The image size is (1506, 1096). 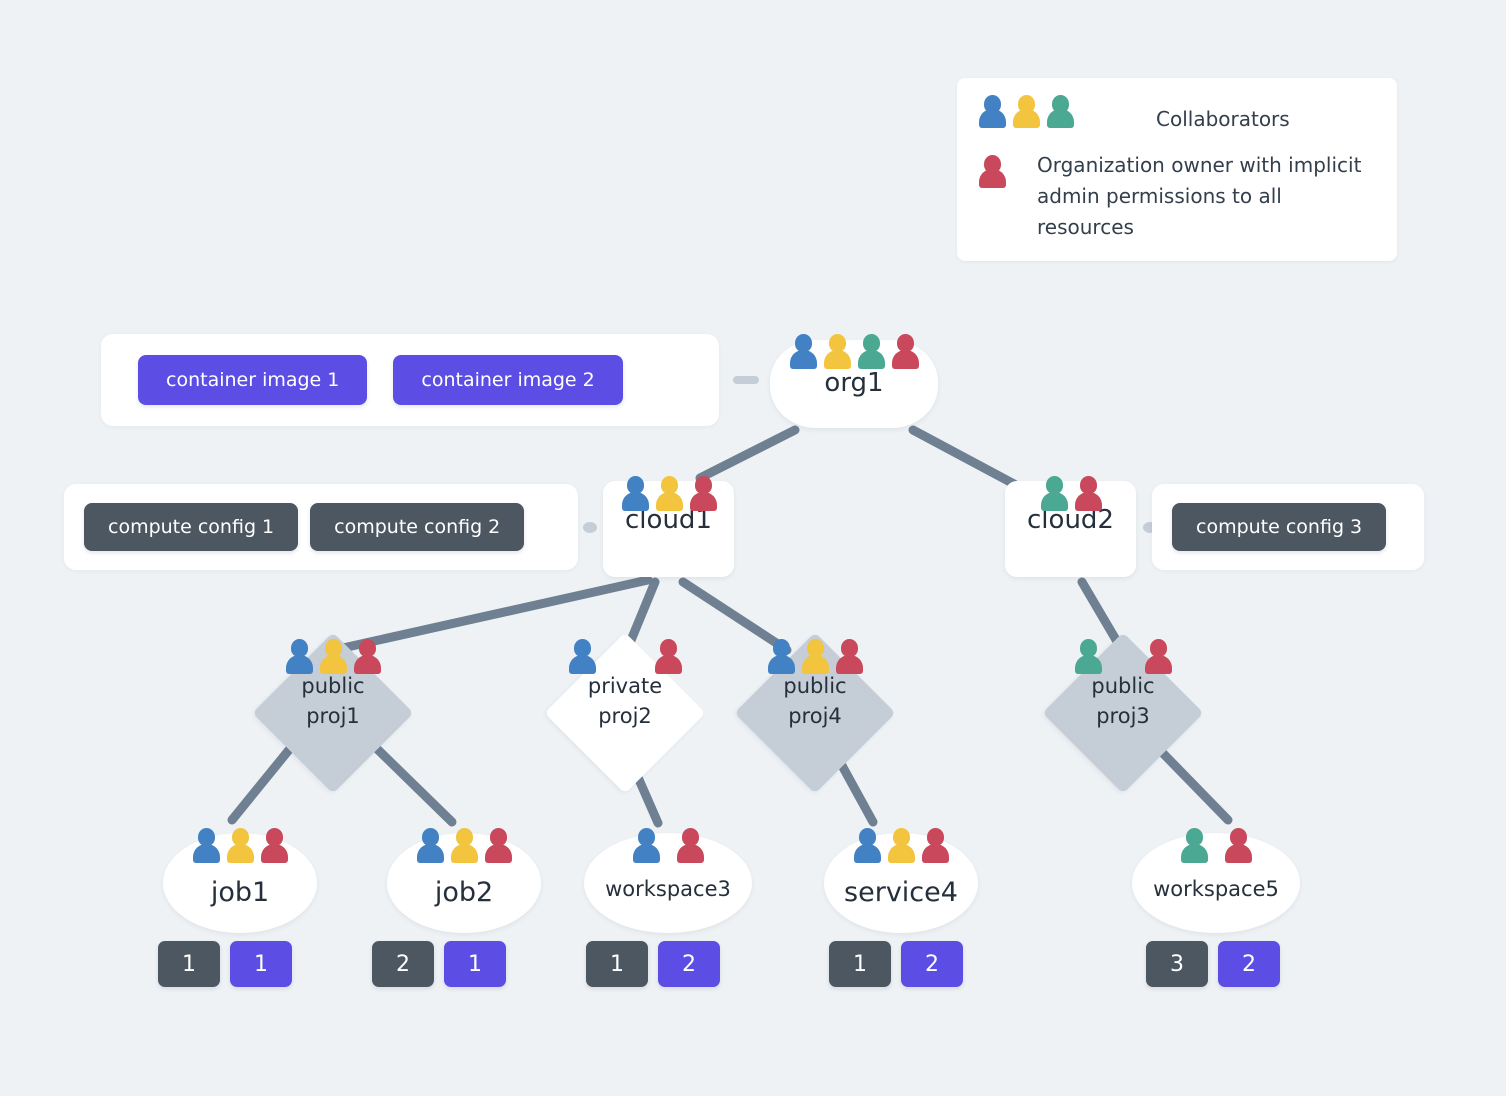 I want to click on edge-org1-cloud1, so click(x=747, y=454).